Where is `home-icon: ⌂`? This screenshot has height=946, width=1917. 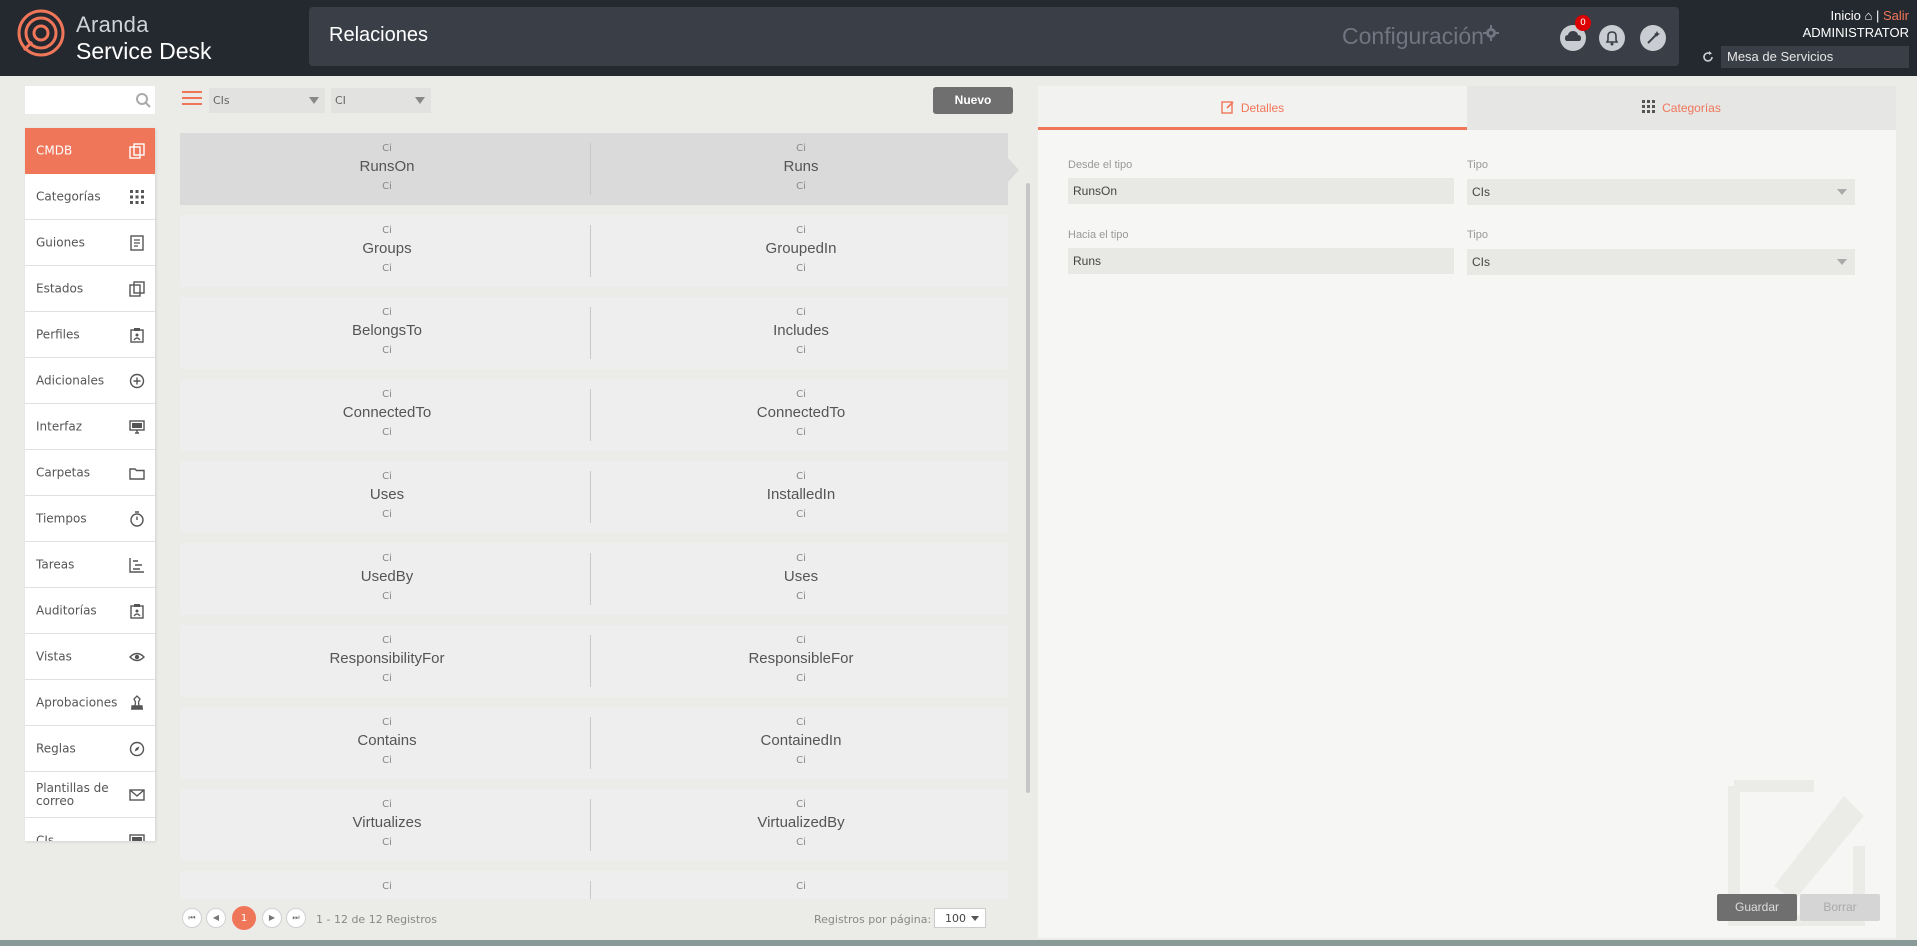 home-icon: ⌂ is located at coordinates (1868, 15).